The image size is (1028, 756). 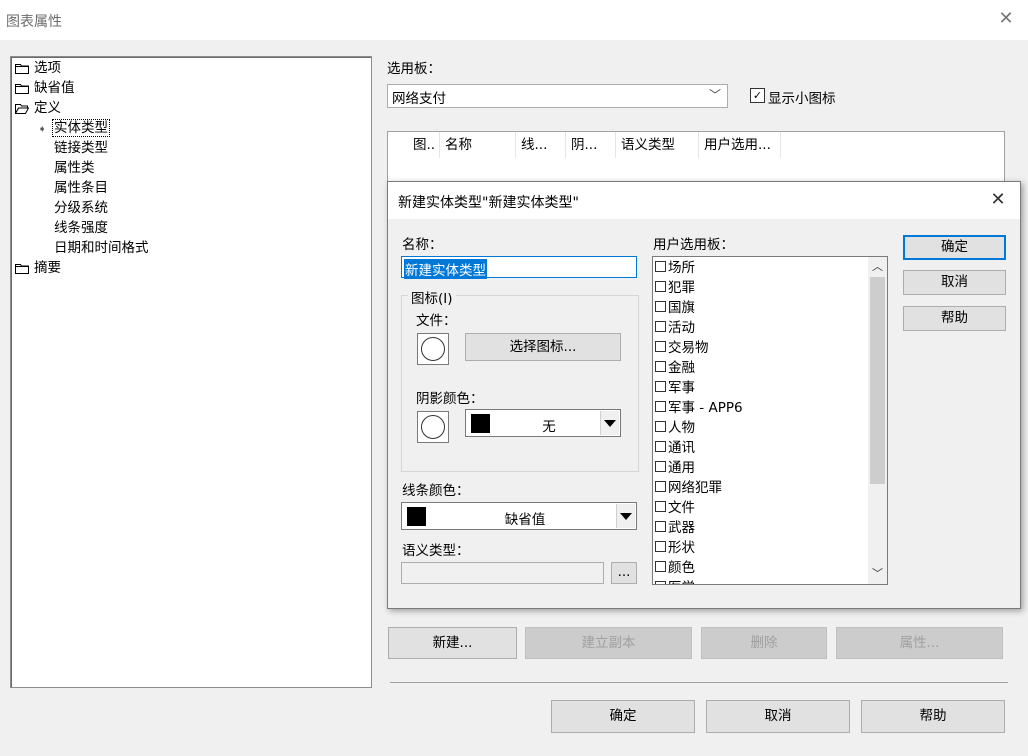 I want to click on vertical-scrollbar: ︿ ﹀, so click(x=877, y=420).